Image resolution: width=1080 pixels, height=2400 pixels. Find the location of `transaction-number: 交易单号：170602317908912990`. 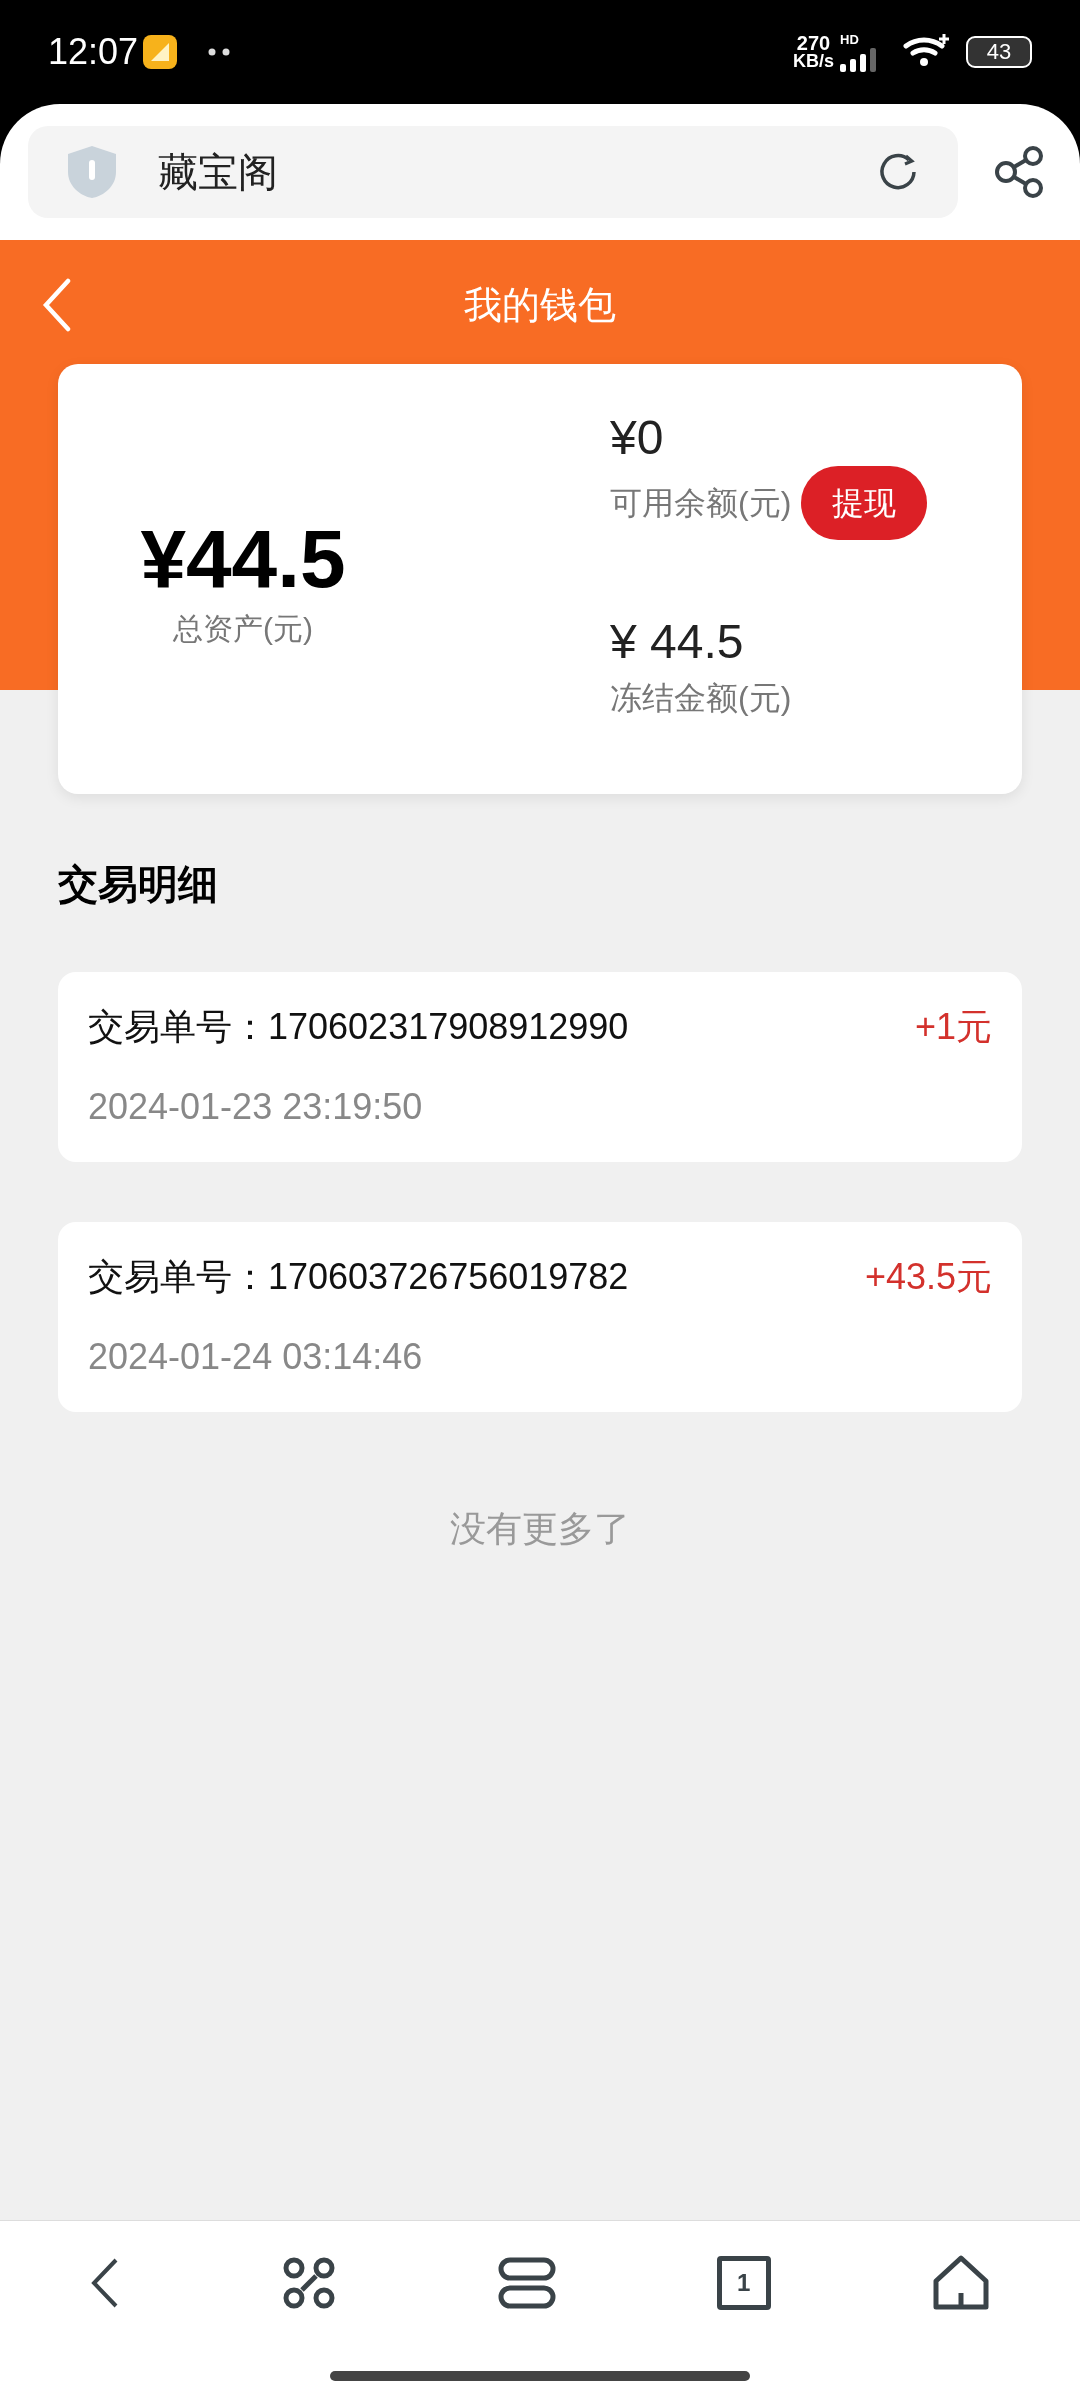

transaction-number: 交易单号：170602317908912990 is located at coordinates (358, 1027).